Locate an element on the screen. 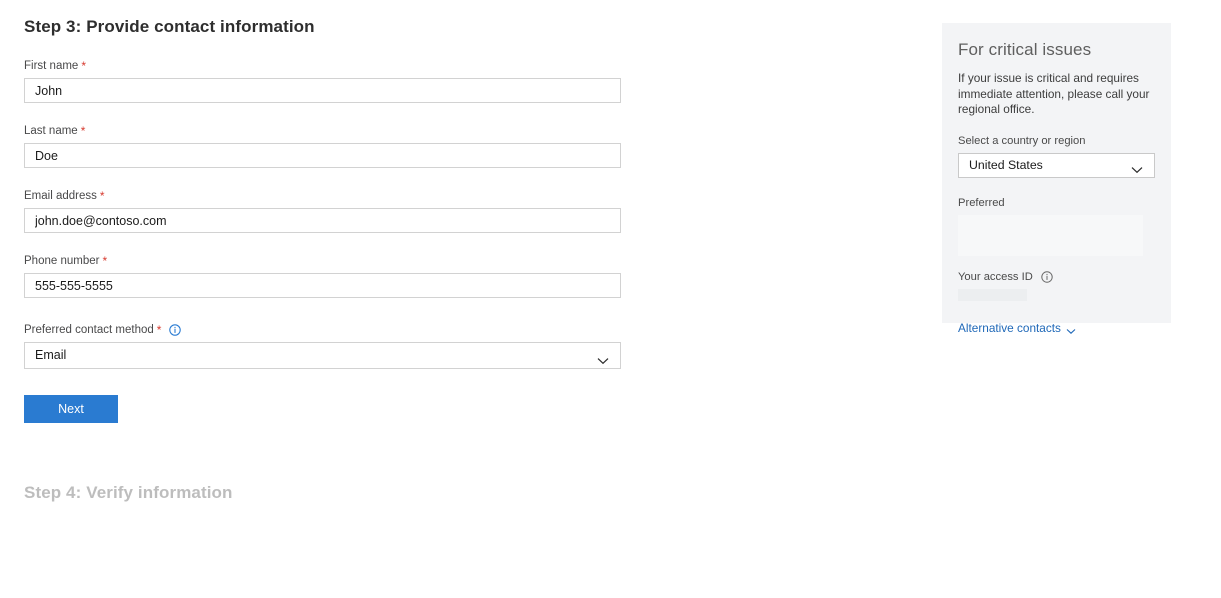 This screenshot has width=1221, height=598. field-preferred-contact-method: Preferred contact method * Email is located at coordinates (324, 346).